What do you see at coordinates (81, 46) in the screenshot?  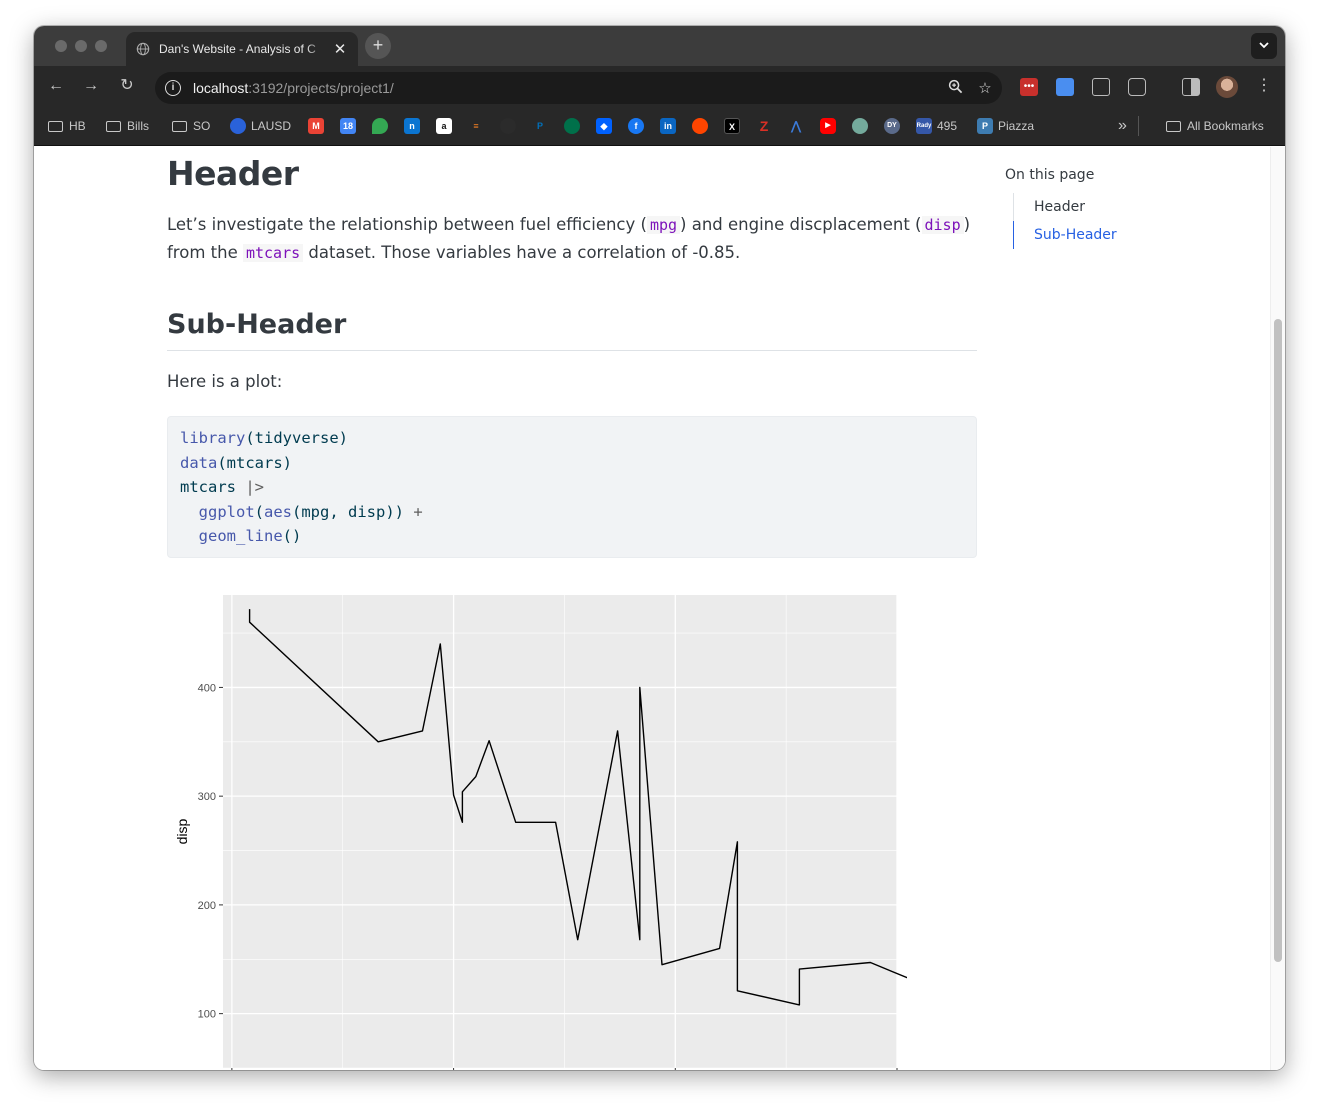 I see `minimize-window-button` at bounding box center [81, 46].